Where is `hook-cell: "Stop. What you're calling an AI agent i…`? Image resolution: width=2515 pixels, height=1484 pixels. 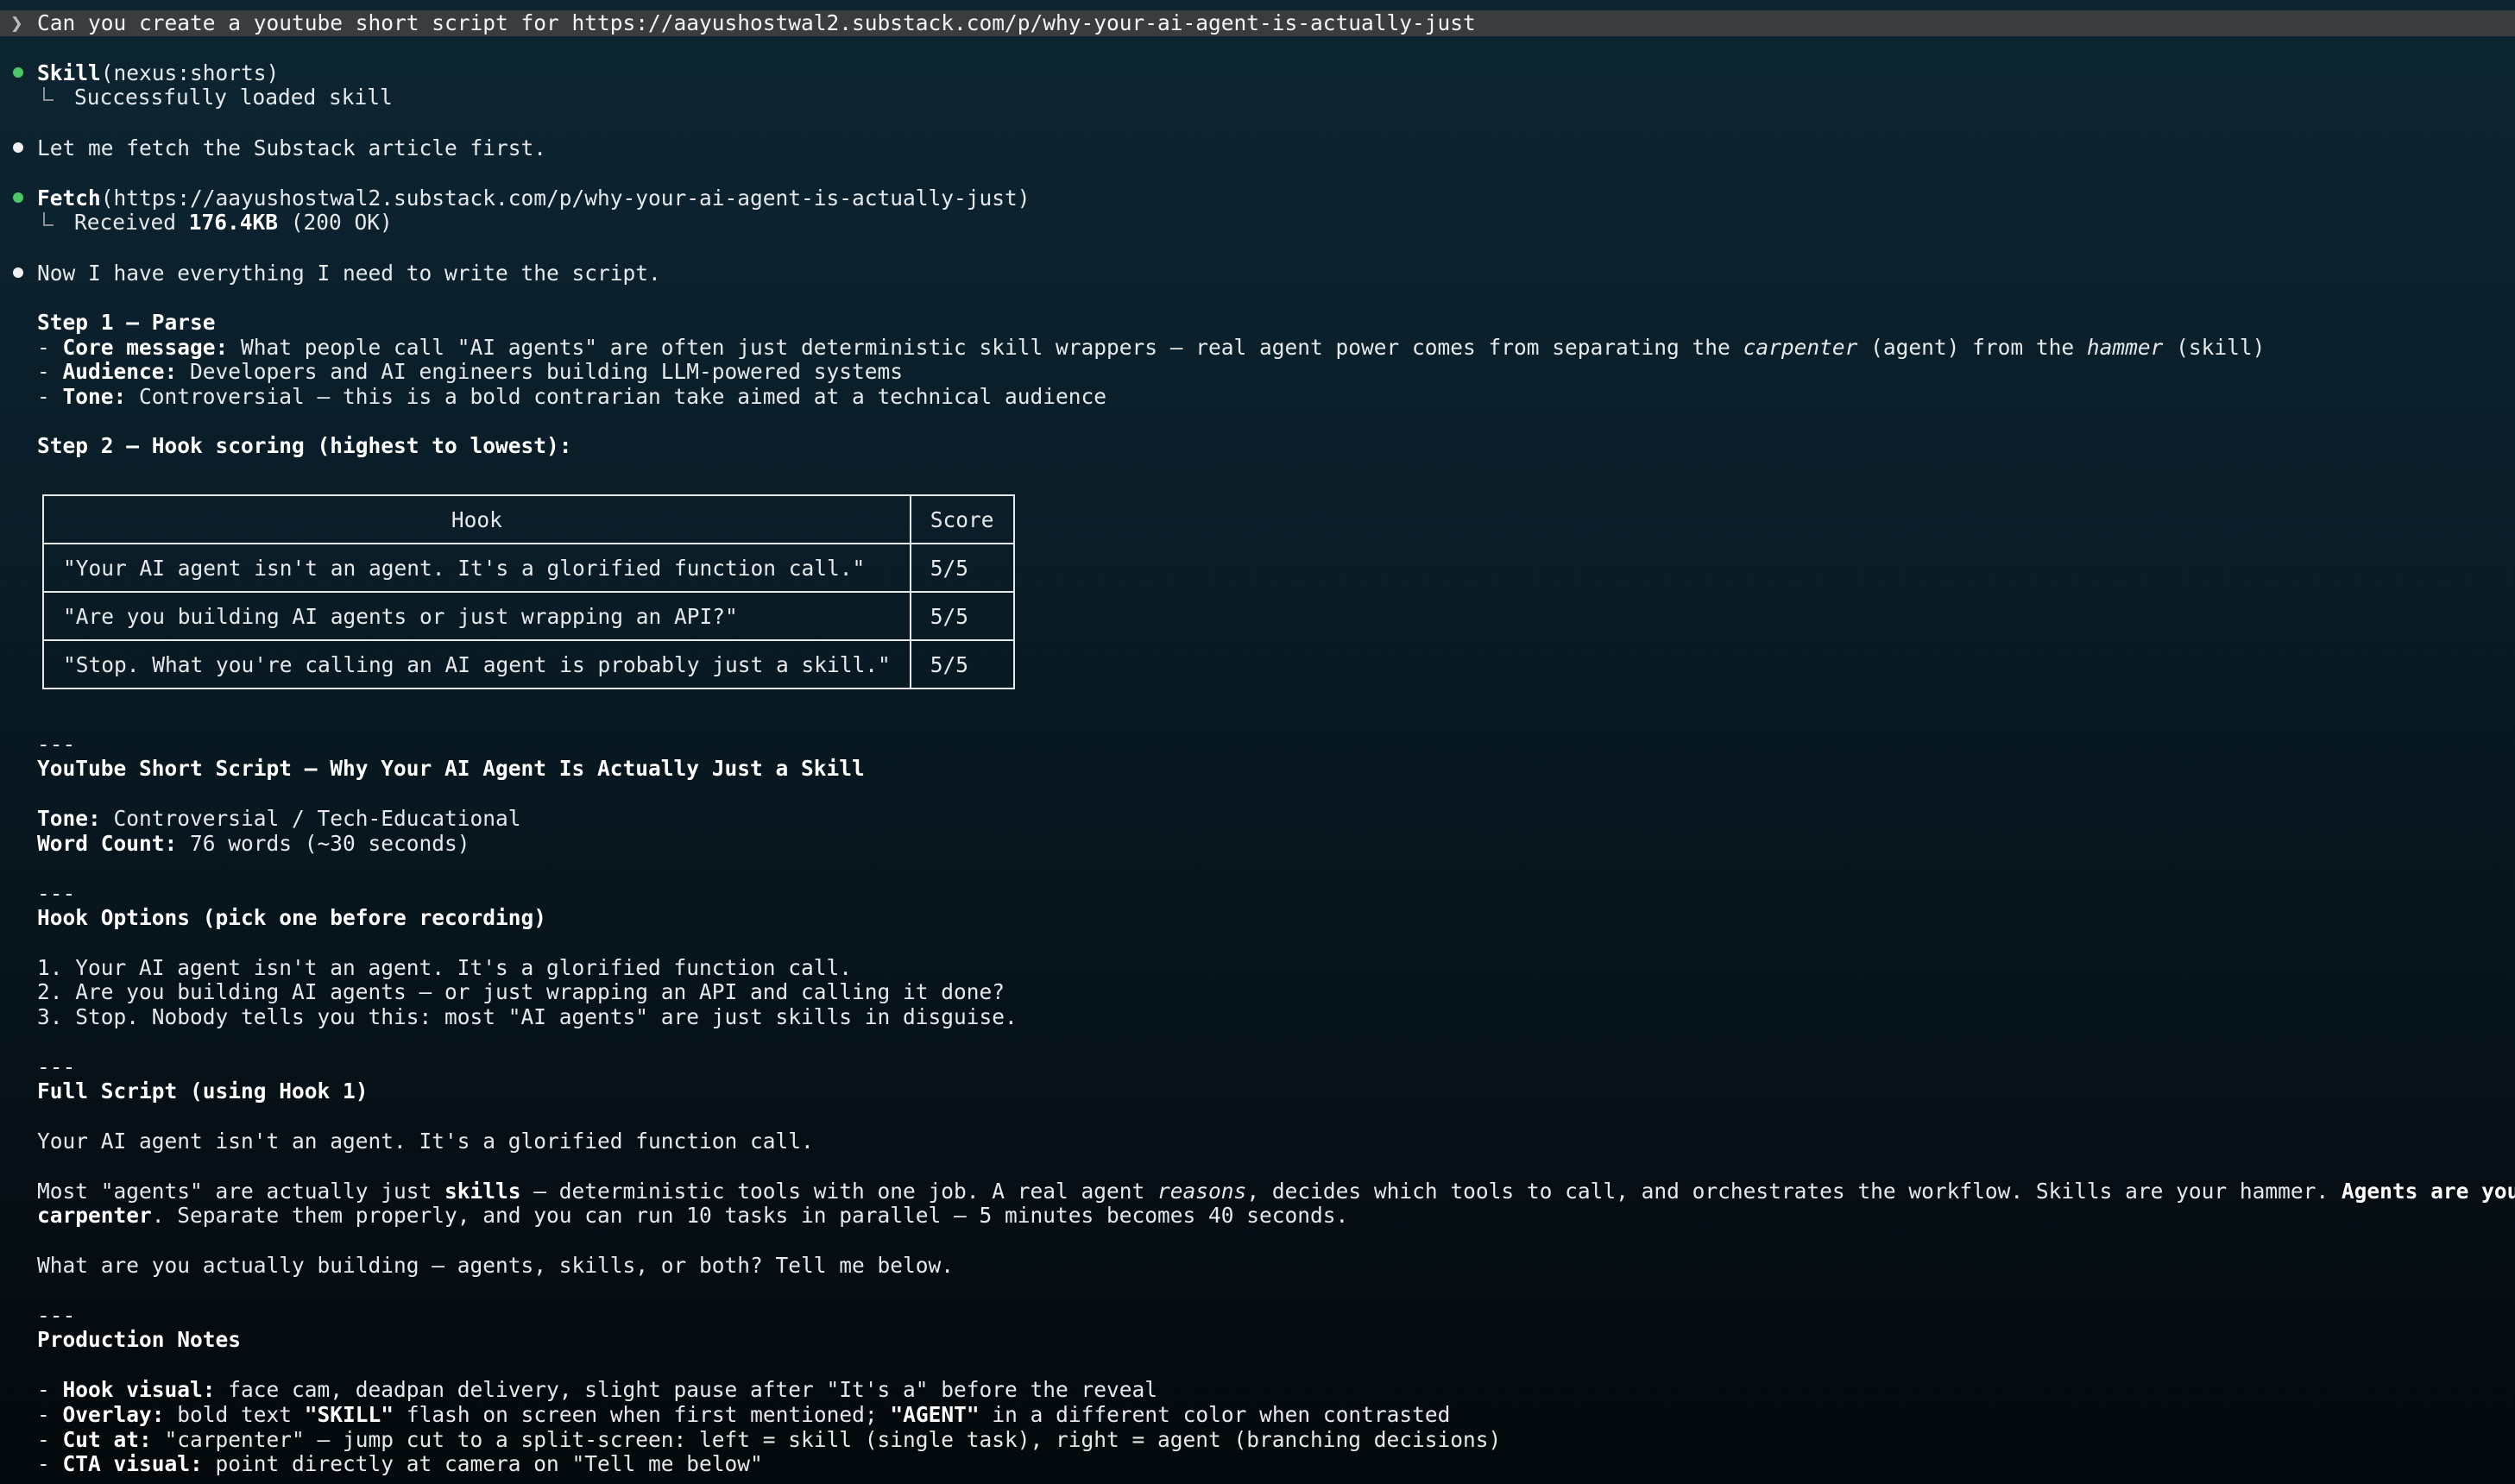
hook-cell: "Stop. What you're calling an AI agent i… is located at coordinates (477, 664).